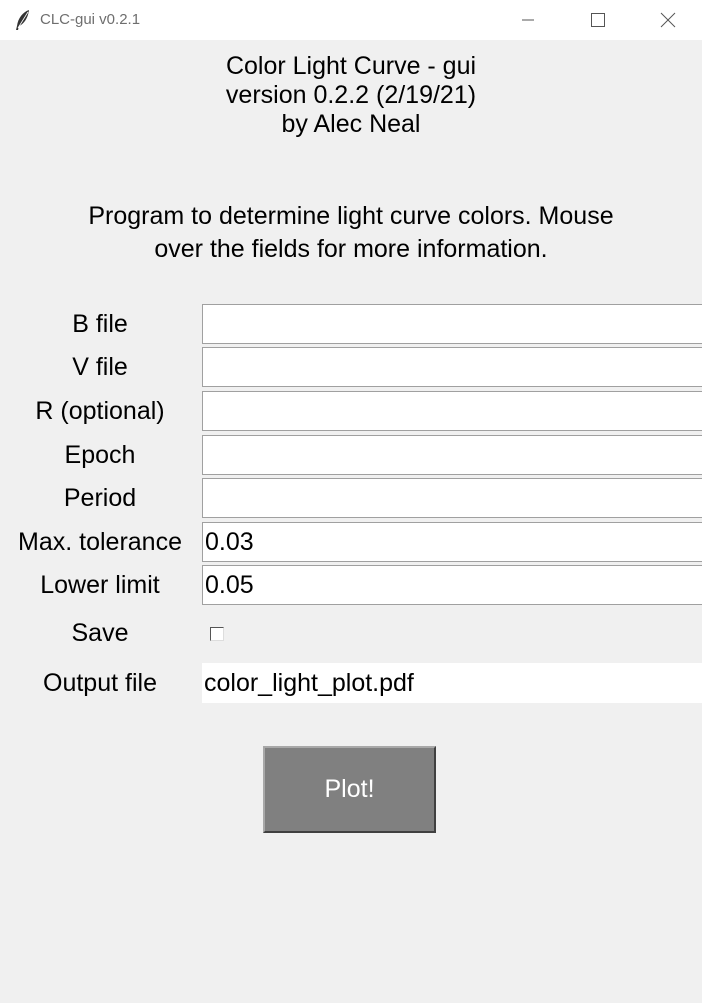 The image size is (702, 1003). I want to click on v-file-row: V file, so click(351, 367).